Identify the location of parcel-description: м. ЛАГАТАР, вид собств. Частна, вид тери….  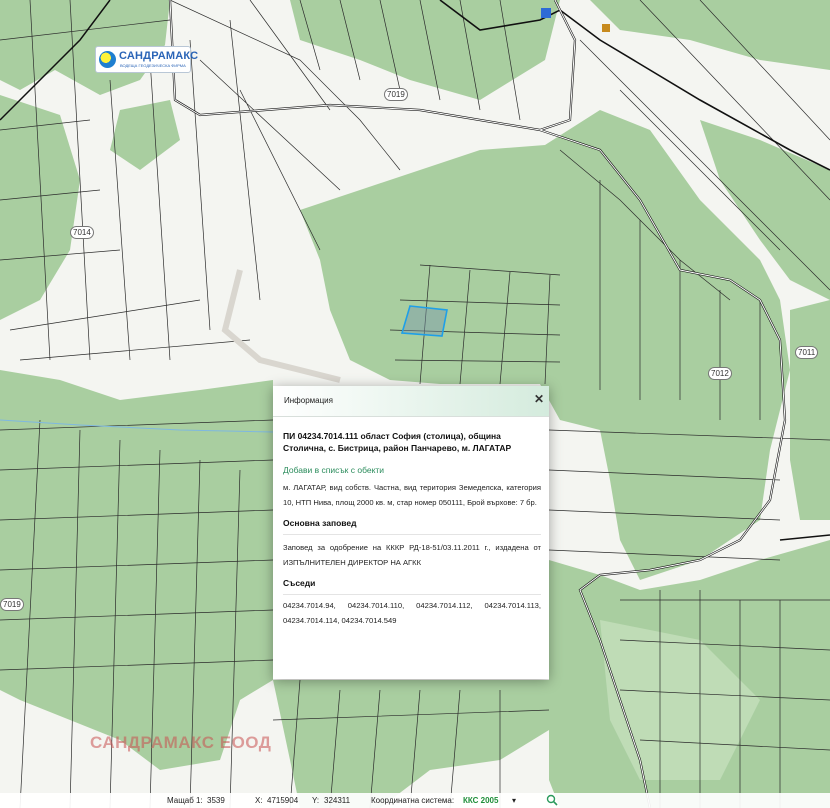
(412, 495).